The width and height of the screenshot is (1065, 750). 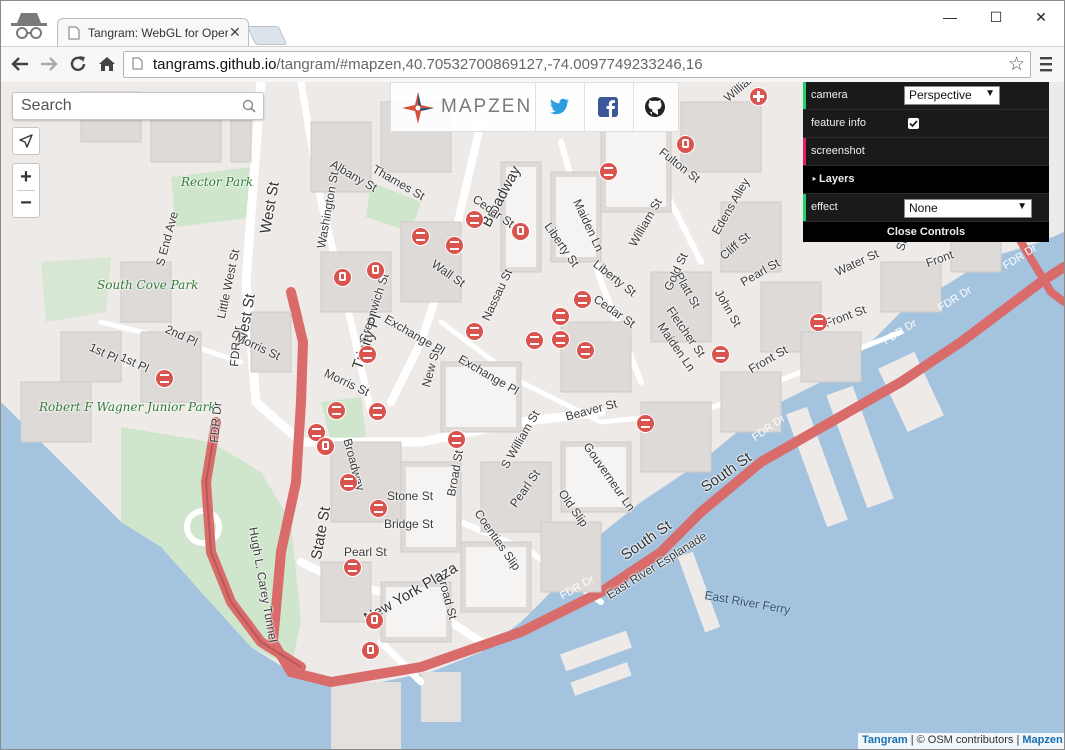 I want to click on label-wagner-park: Robert F Wagner Junior Park, so click(x=127, y=407).